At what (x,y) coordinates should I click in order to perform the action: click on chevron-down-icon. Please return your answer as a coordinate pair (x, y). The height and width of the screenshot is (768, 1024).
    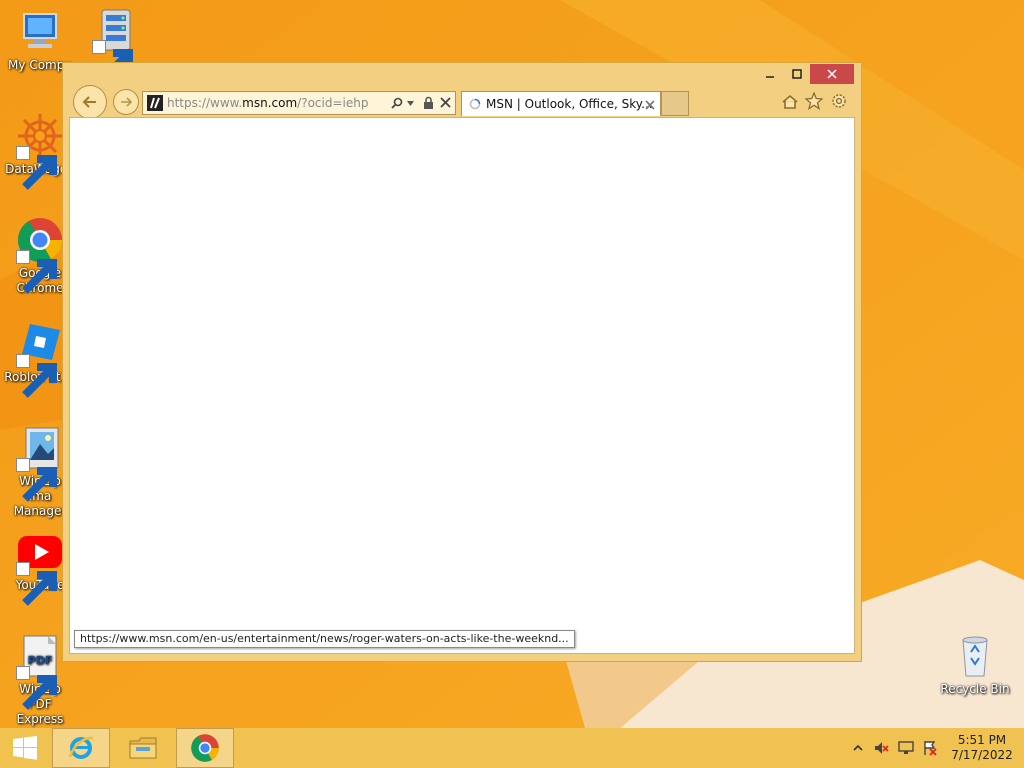
    Looking at the image, I should click on (410, 103).